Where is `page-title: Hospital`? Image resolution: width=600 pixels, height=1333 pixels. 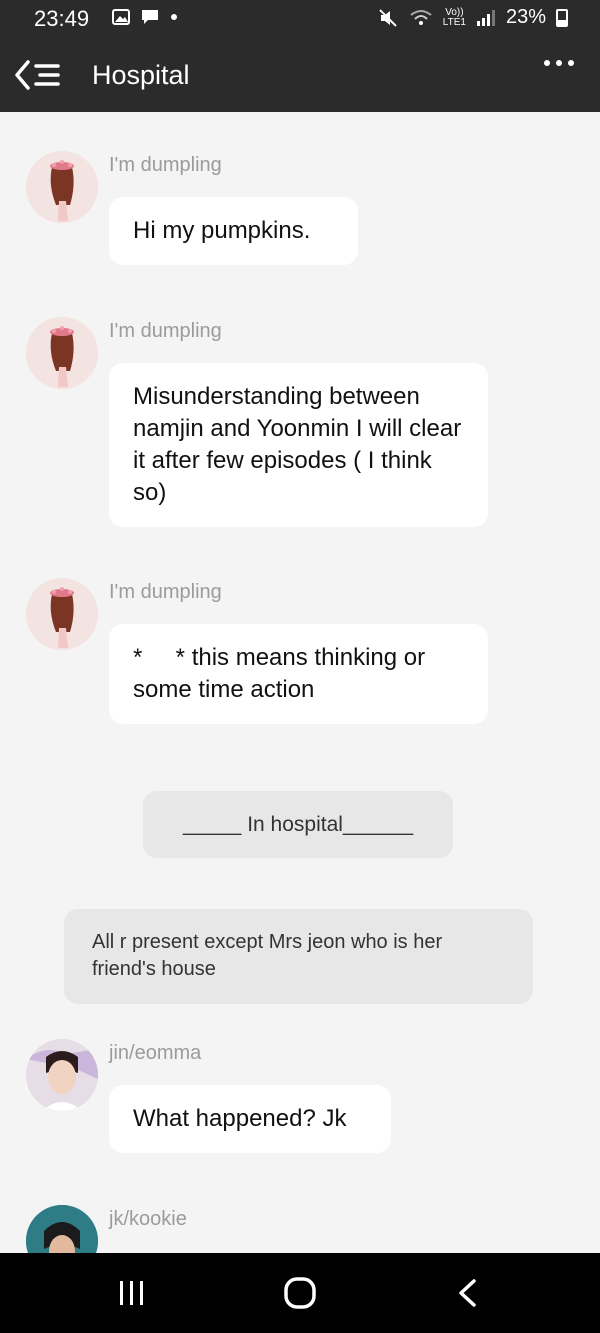
page-title: Hospital is located at coordinates (141, 75).